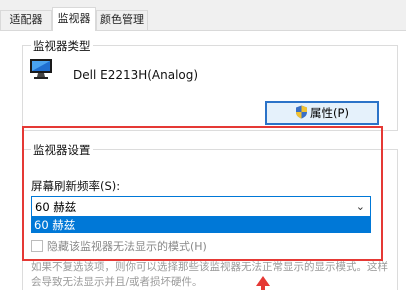 This screenshot has height=290, width=406. What do you see at coordinates (54, 225) in the screenshot?
I see `dropdown-option: 60 赫兹` at bounding box center [54, 225].